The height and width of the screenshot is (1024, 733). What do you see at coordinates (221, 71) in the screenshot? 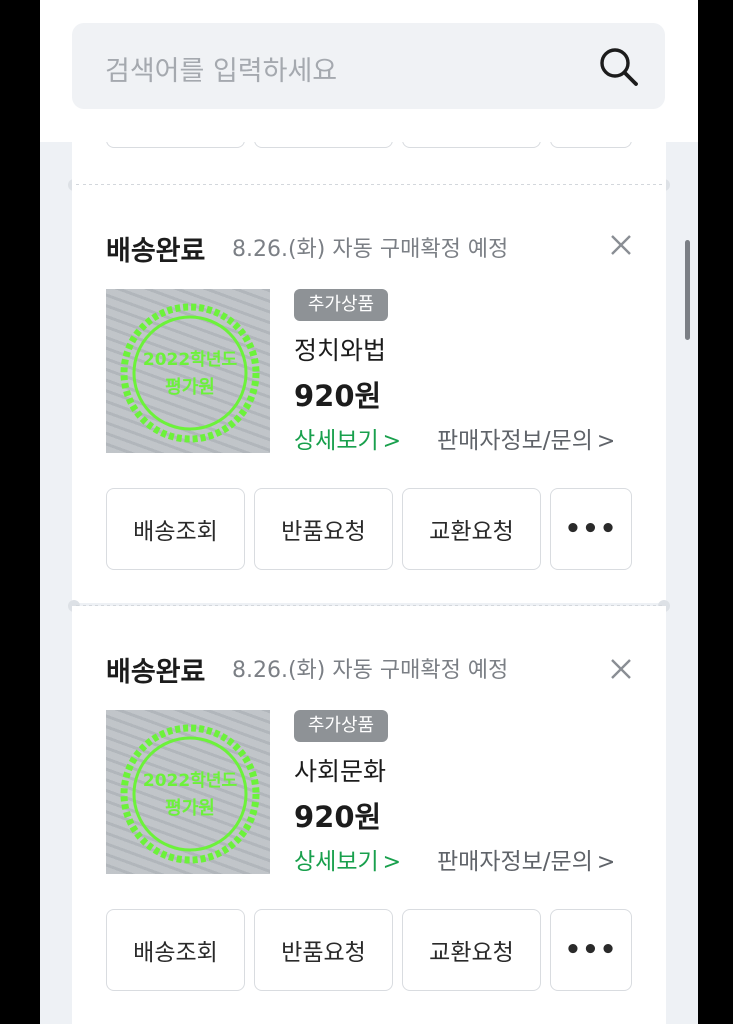
I see `search-placeholder: 검색어를 입력하세요` at bounding box center [221, 71].